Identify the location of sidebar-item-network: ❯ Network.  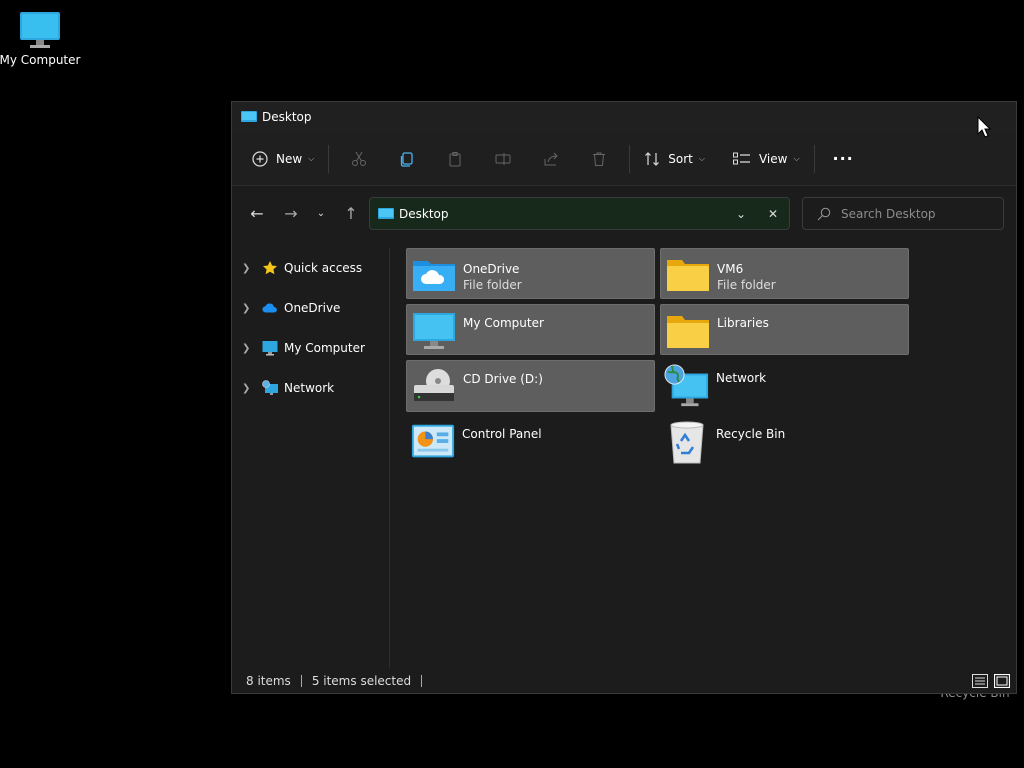
(288, 388).